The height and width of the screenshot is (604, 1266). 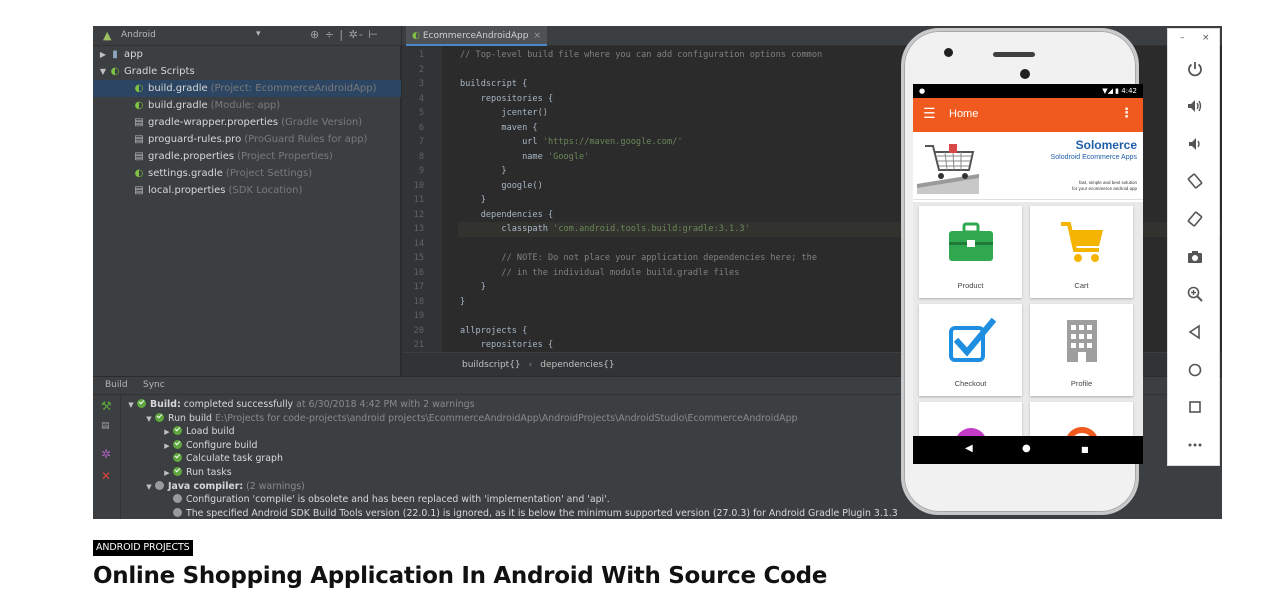 What do you see at coordinates (537, 36) in the screenshot?
I see `close-icon: ×` at bounding box center [537, 36].